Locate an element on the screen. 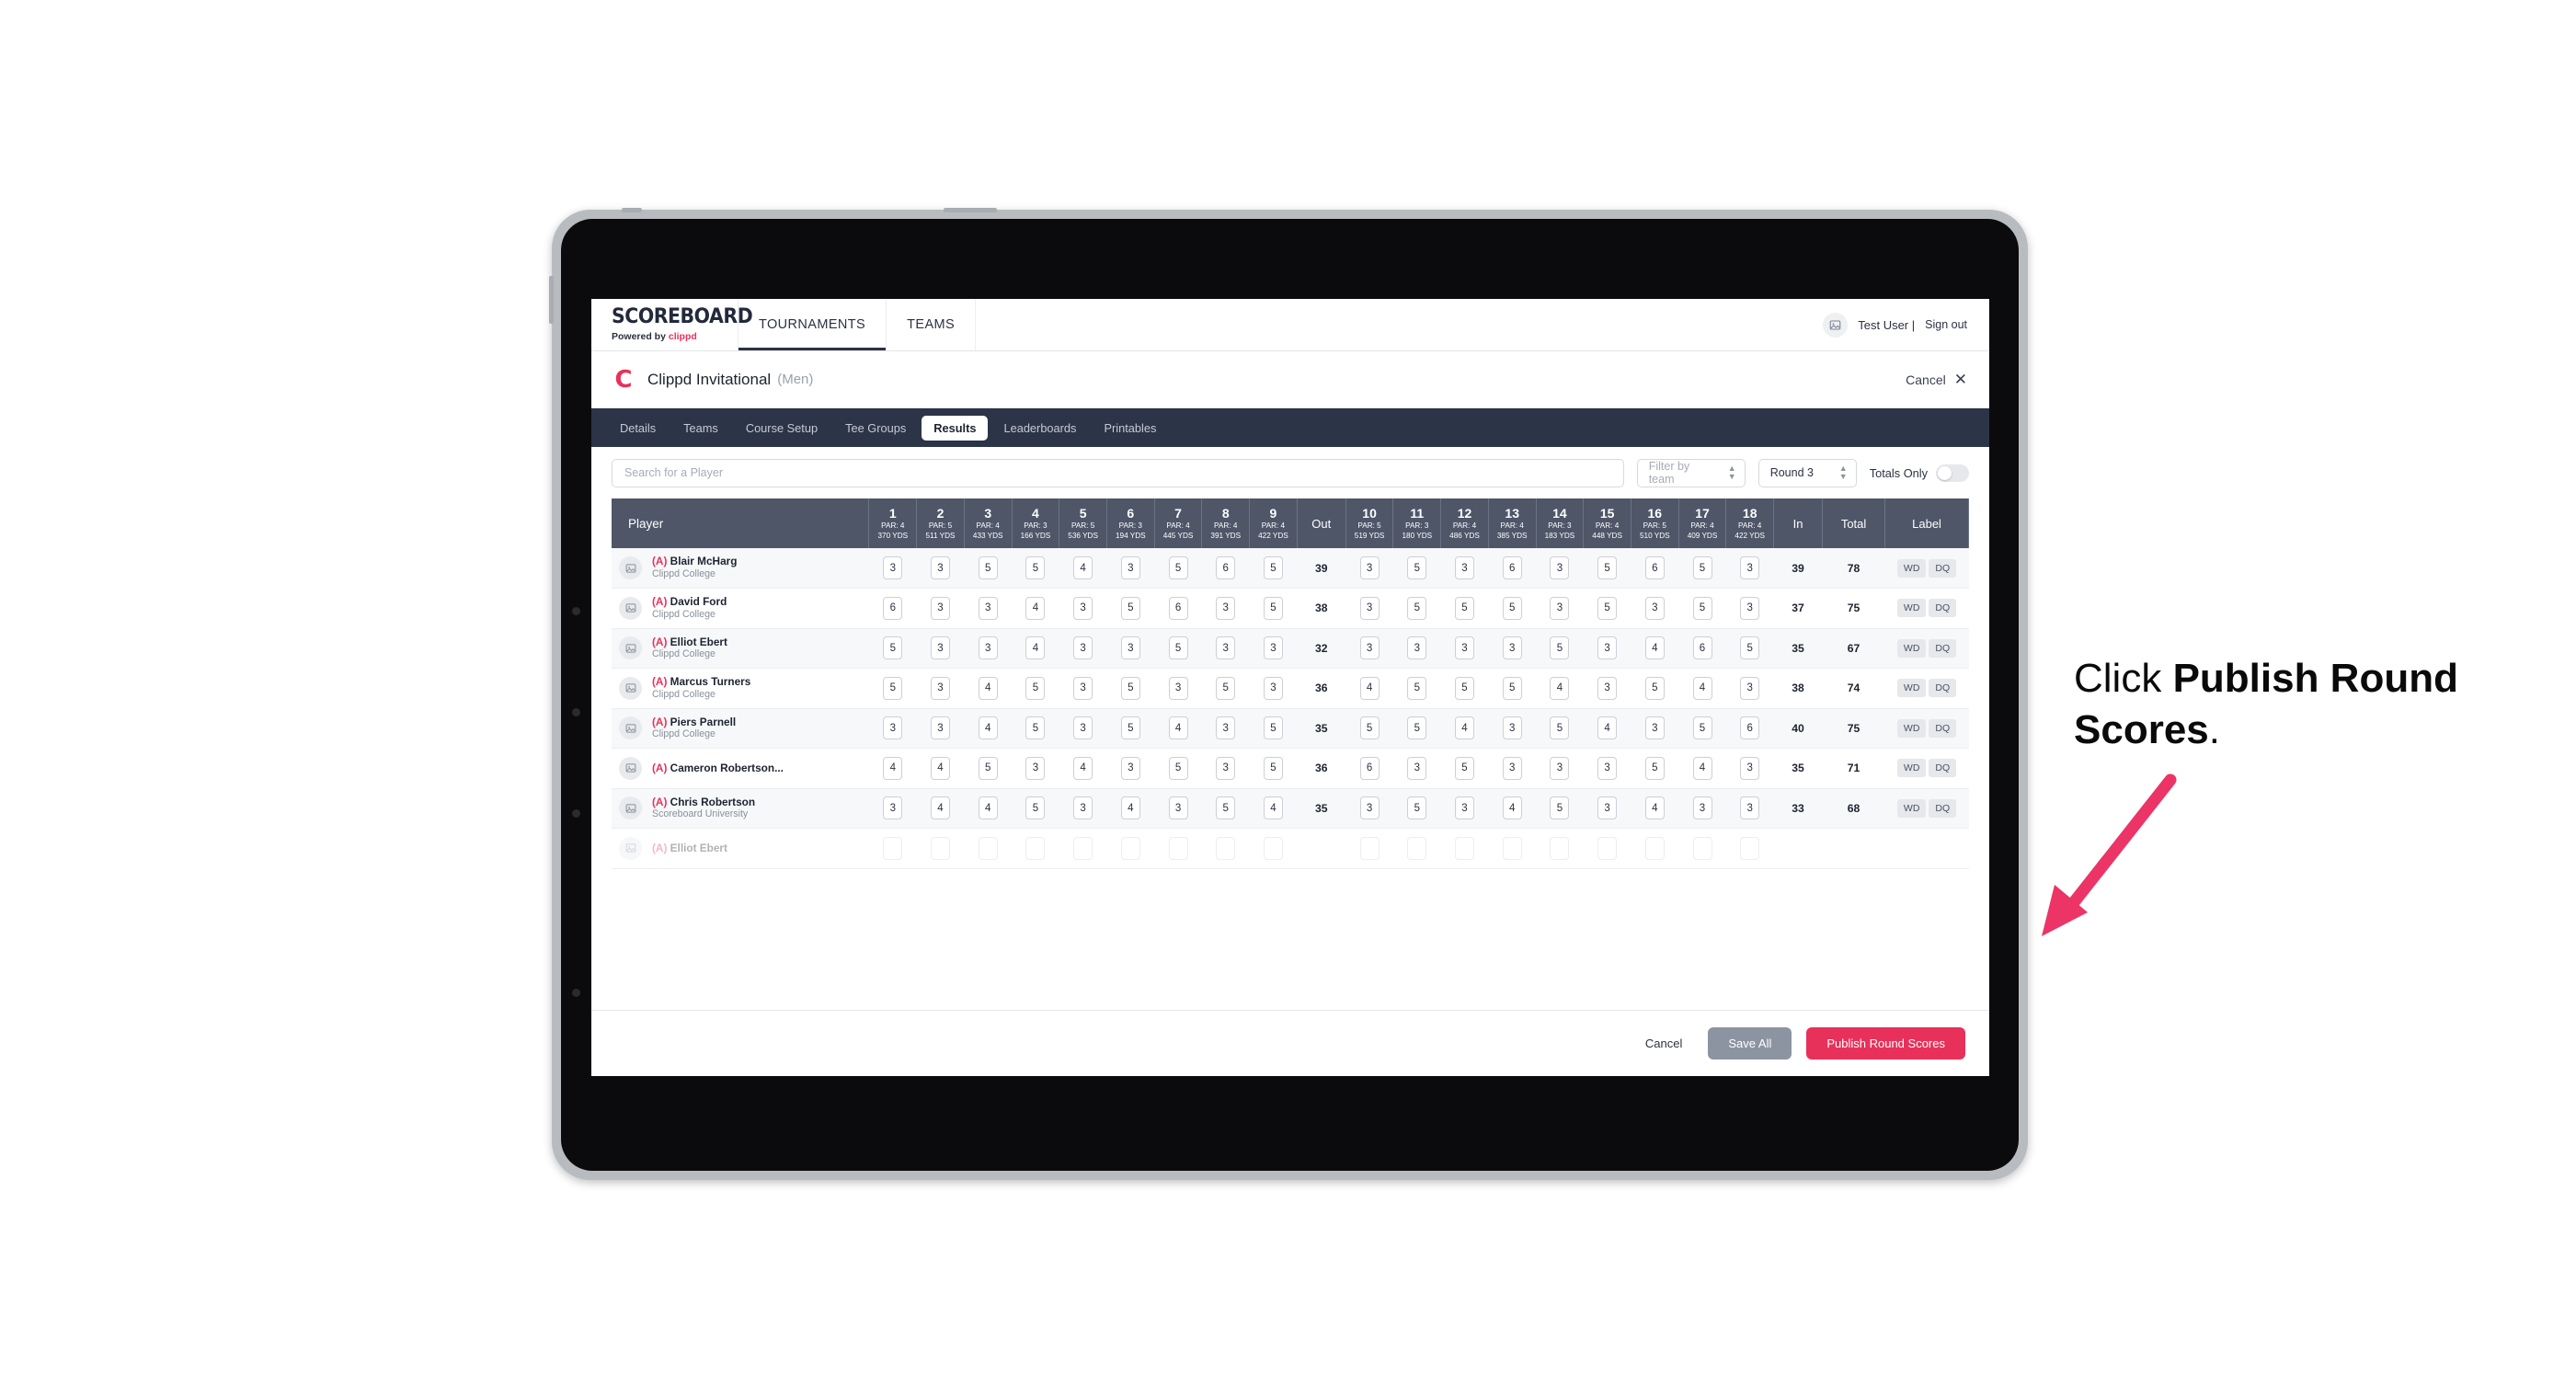 This screenshot has height=1386, width=2576. score-cell-hole-17: 6 is located at coordinates (1702, 648).